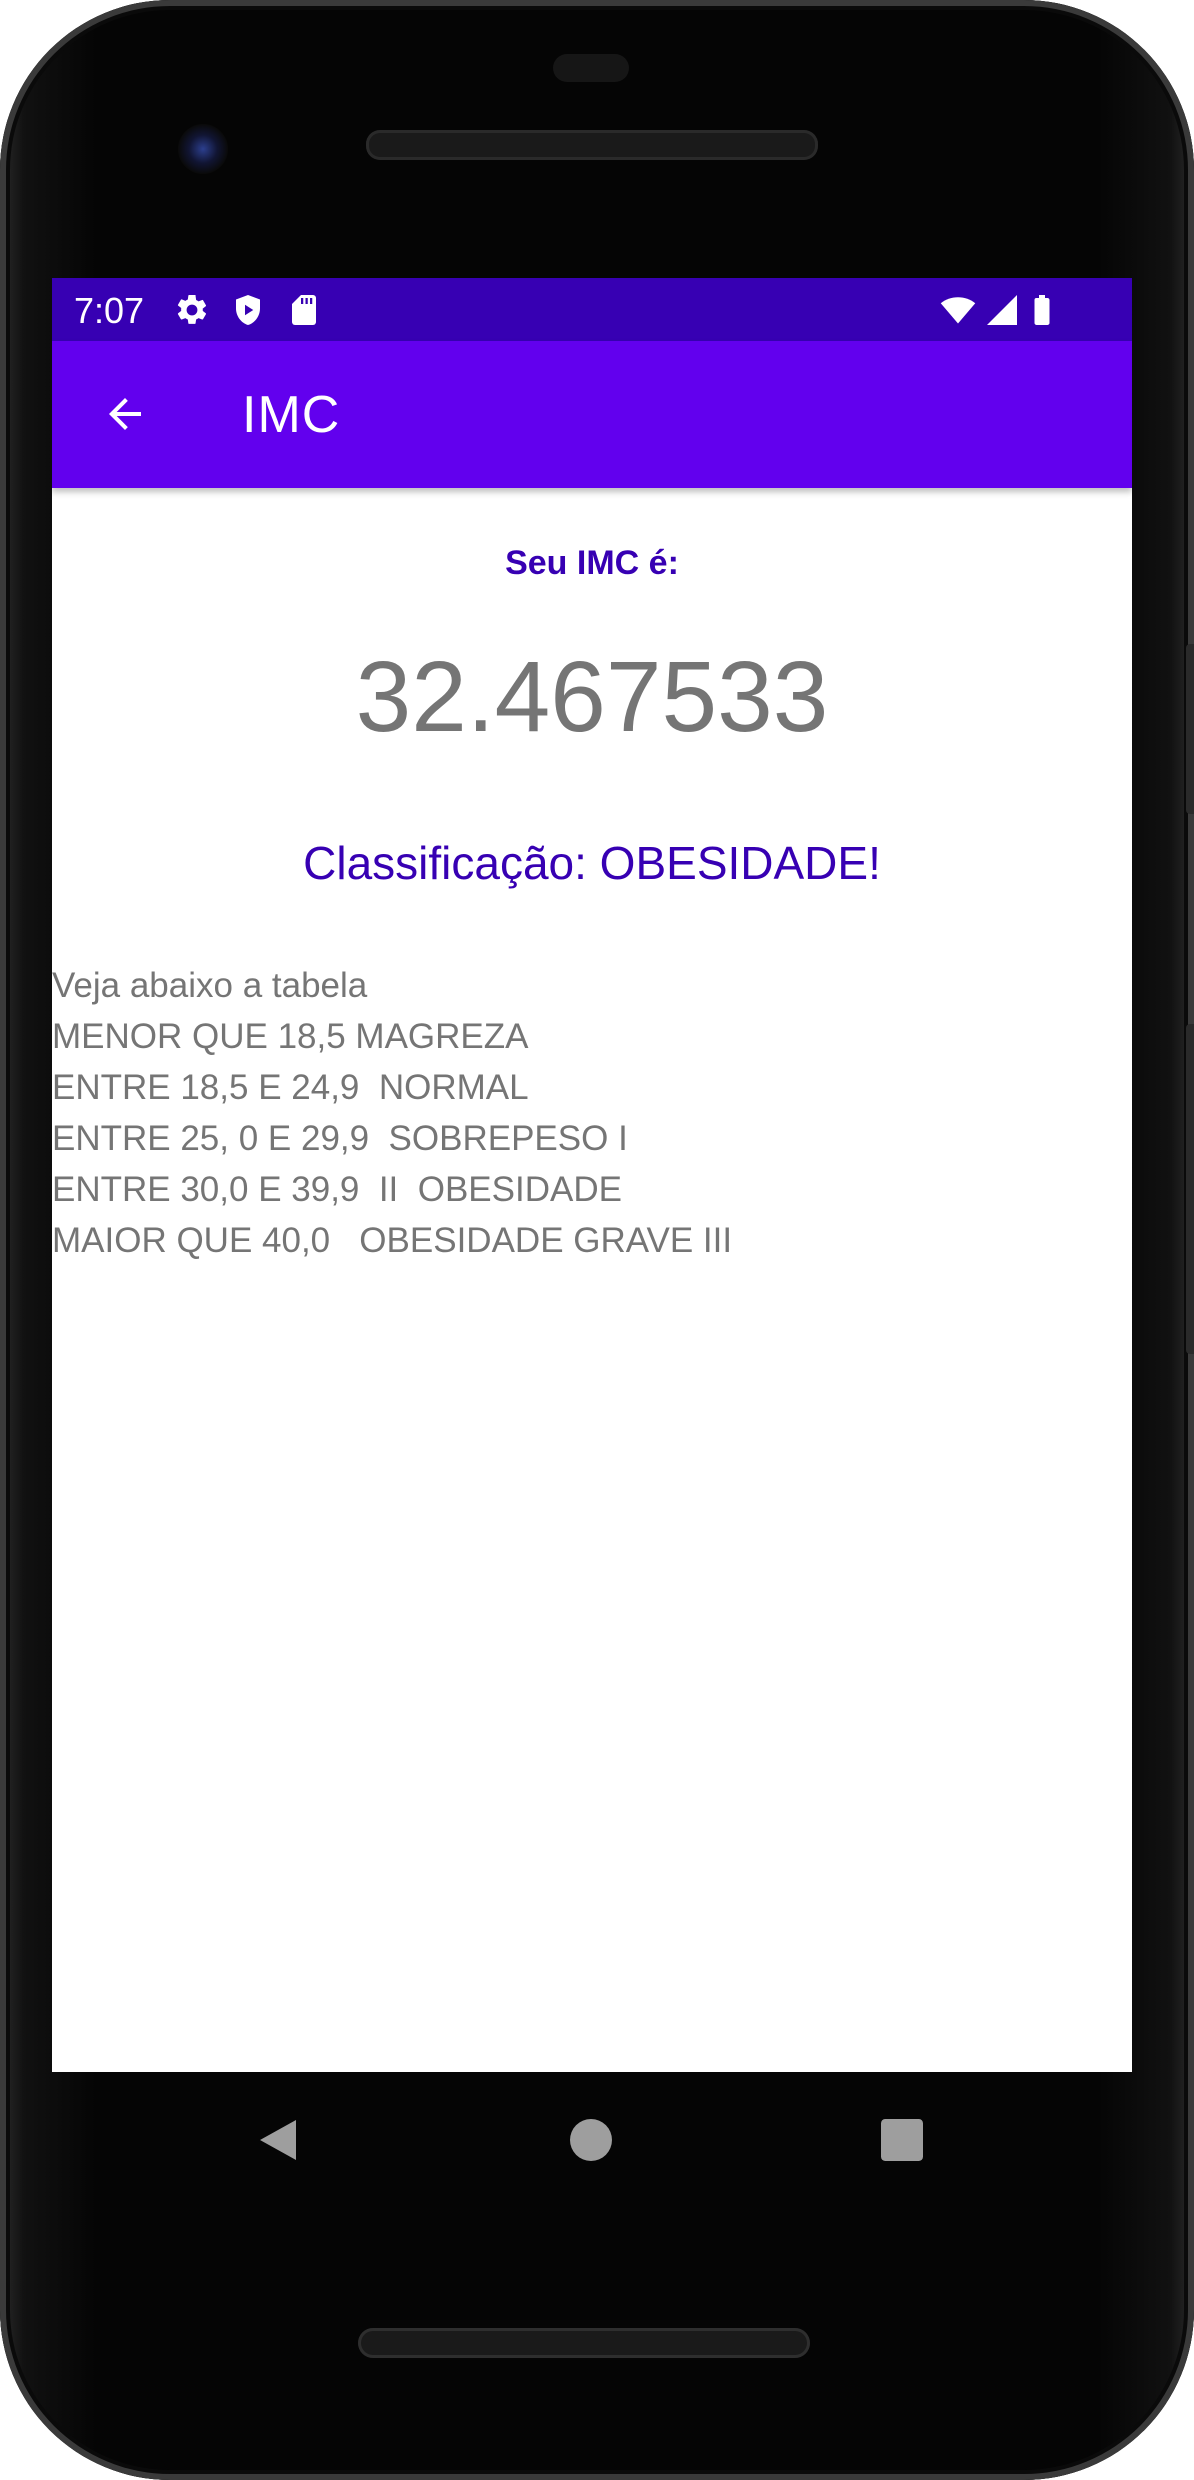  I want to click on top-speaker, so click(592, 145).